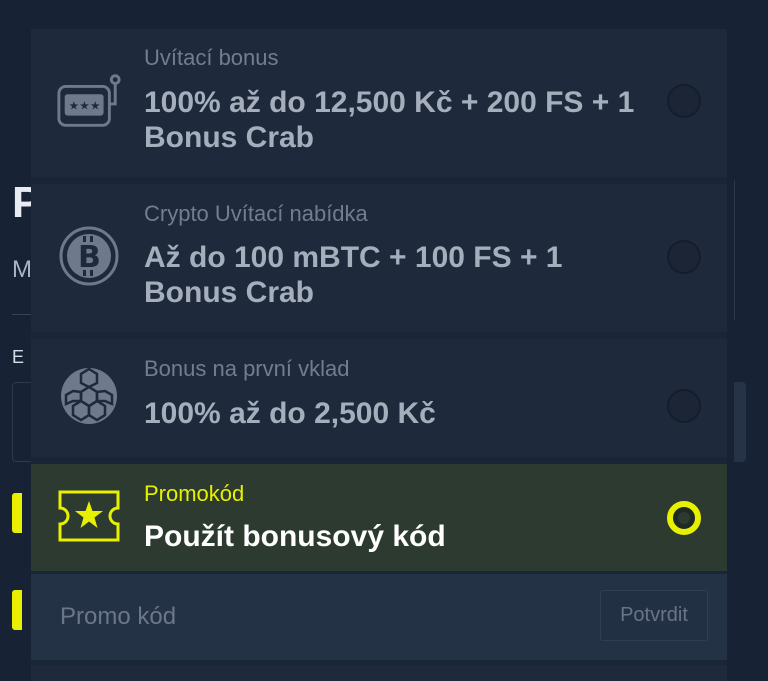  I want to click on background-field-label: E, so click(18, 357).